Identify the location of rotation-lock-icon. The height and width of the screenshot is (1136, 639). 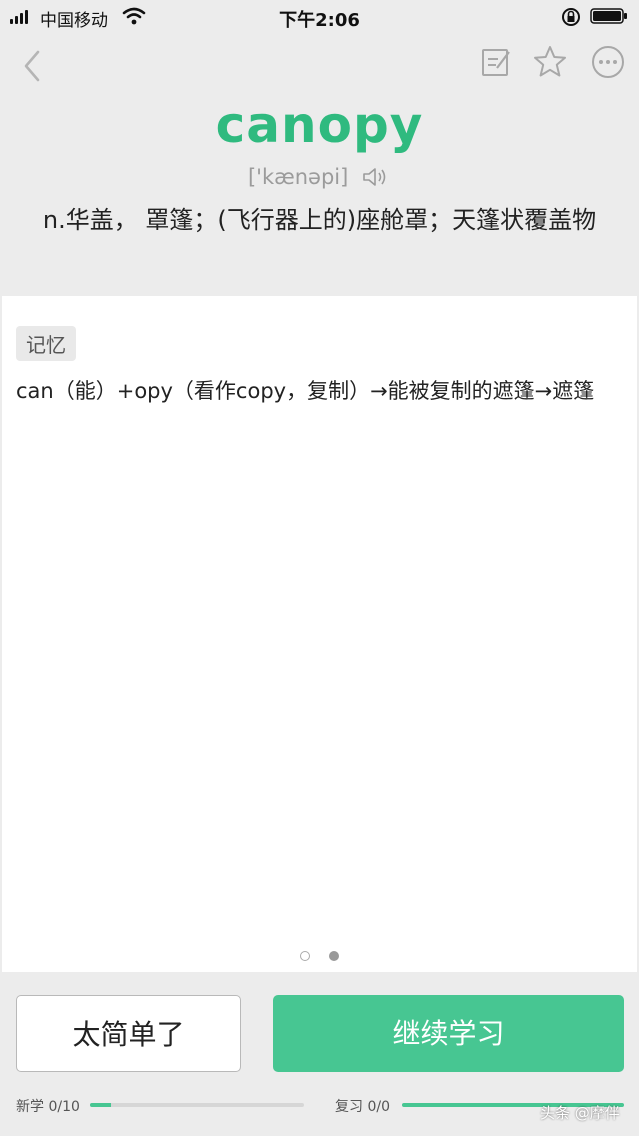
(571, 17).